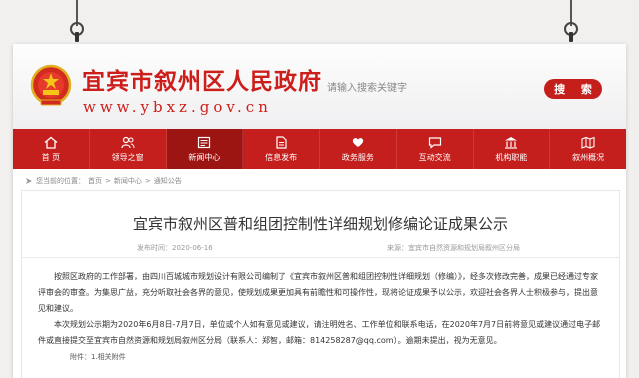  Describe the element at coordinates (204, 142) in the screenshot. I see `news-icon` at that location.